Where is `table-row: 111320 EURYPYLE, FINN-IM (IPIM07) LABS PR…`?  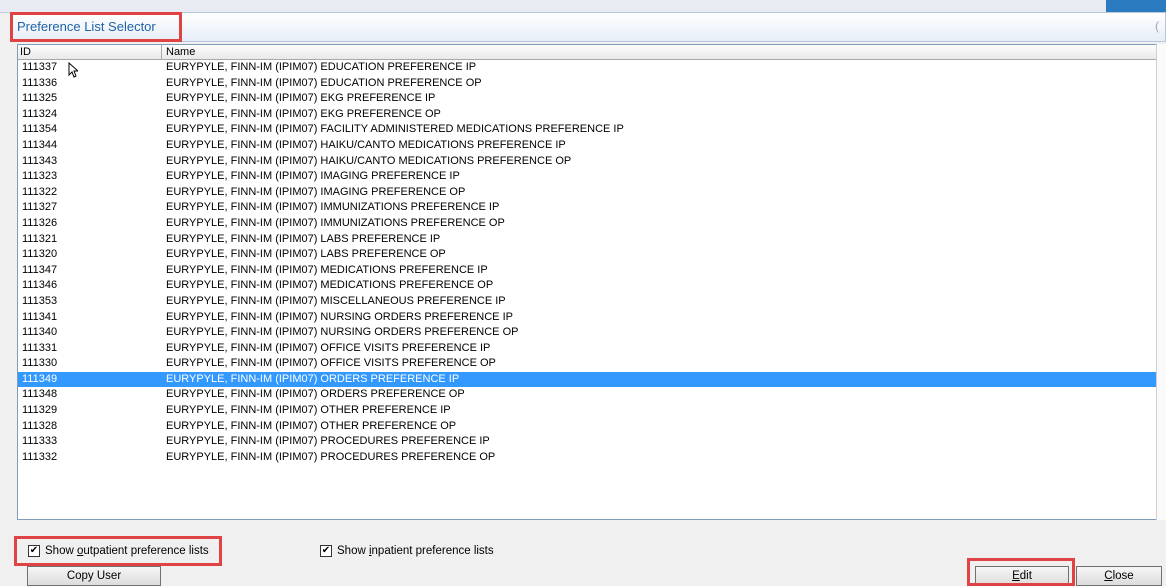 table-row: 111320 EURYPYLE, FINN-IM (IPIM07) LABS PR… is located at coordinates (587, 255).